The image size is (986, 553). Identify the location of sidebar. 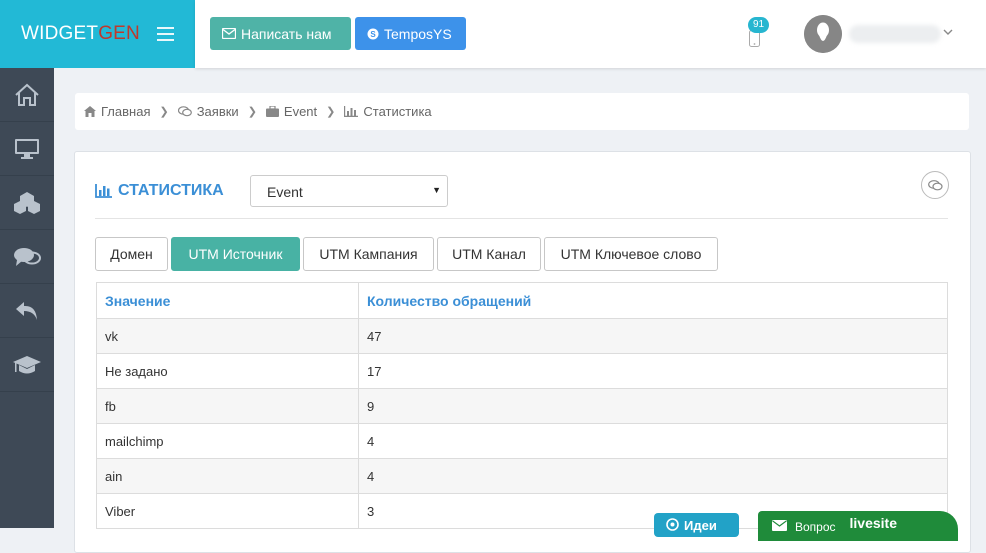
(27, 298).